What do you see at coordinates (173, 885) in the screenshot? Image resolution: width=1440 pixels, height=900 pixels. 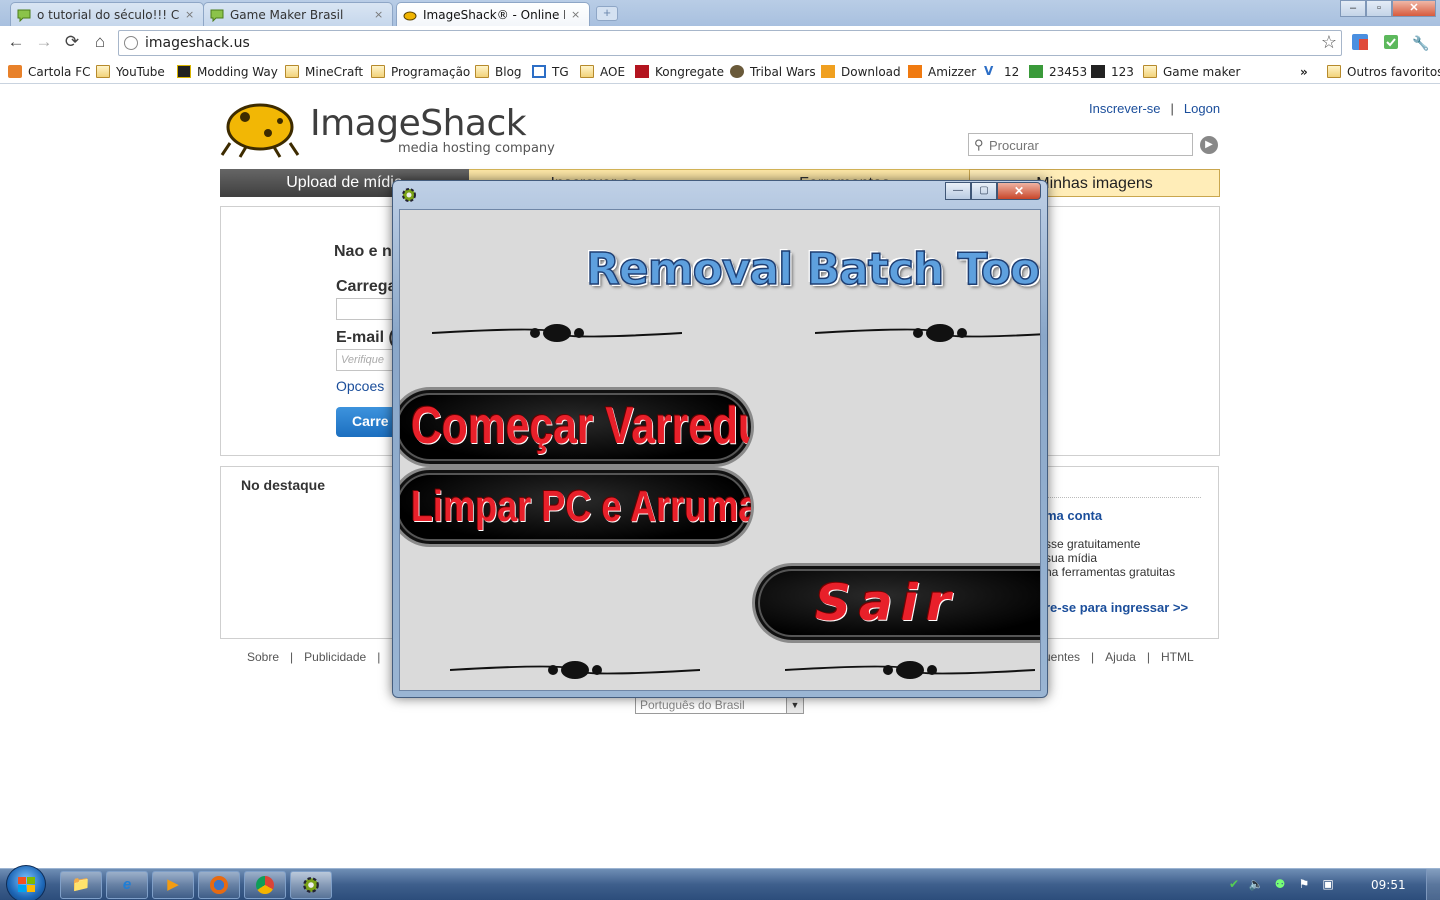 I see `media-player-taskbar-icon: ▶` at bounding box center [173, 885].